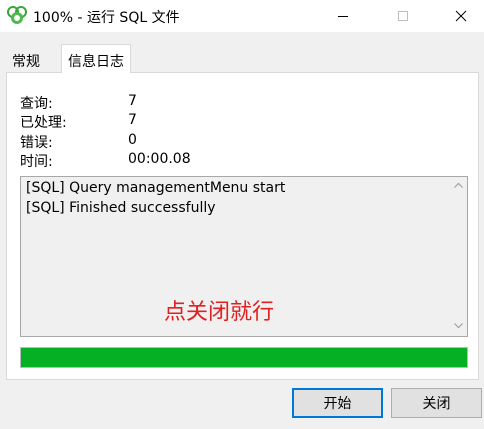  I want to click on progress-fill, so click(244, 357).